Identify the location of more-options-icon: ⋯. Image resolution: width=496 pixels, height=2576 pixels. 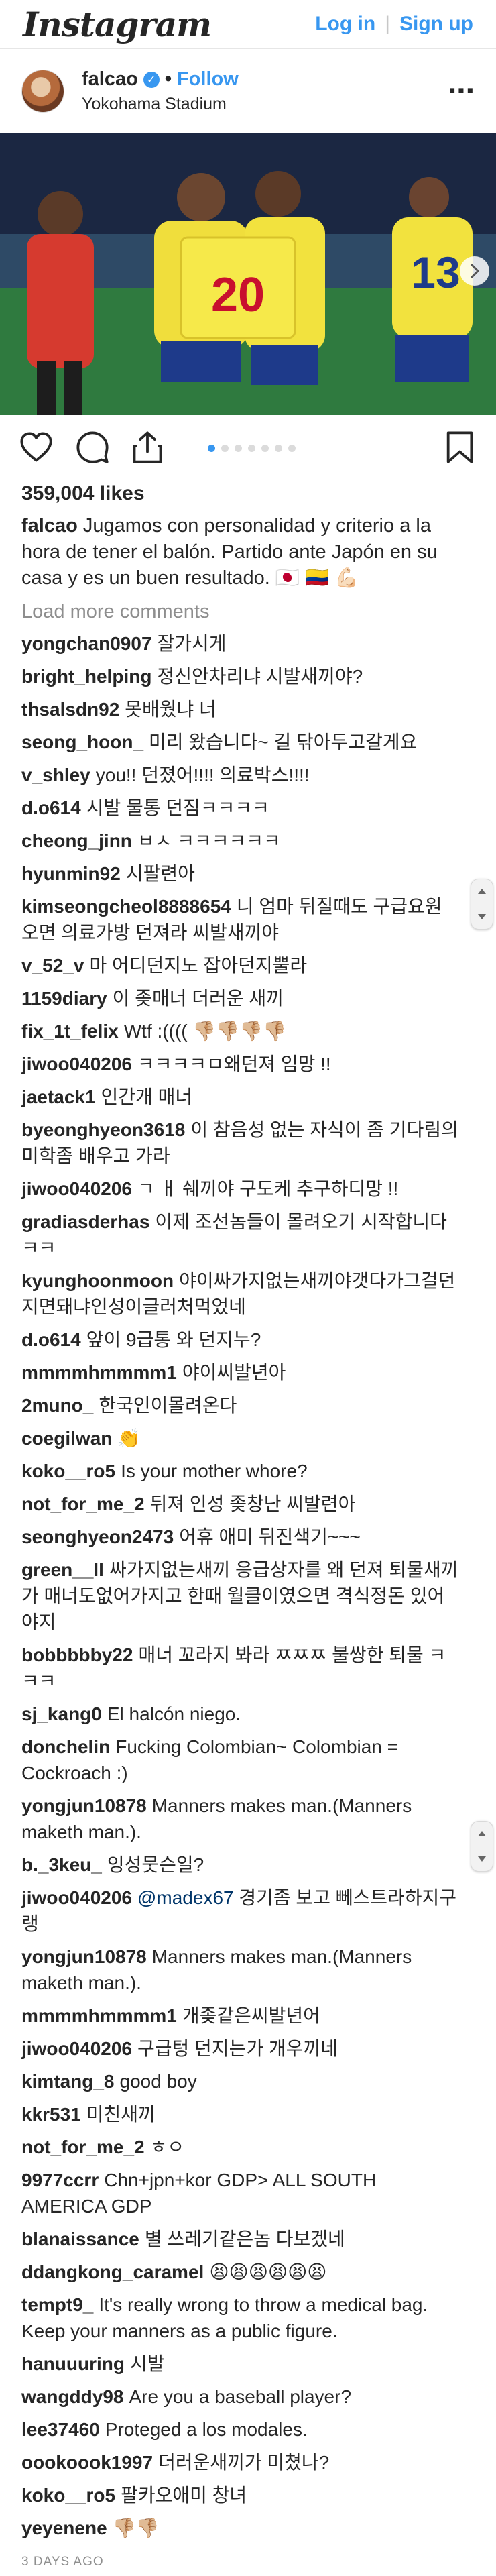
(461, 91).